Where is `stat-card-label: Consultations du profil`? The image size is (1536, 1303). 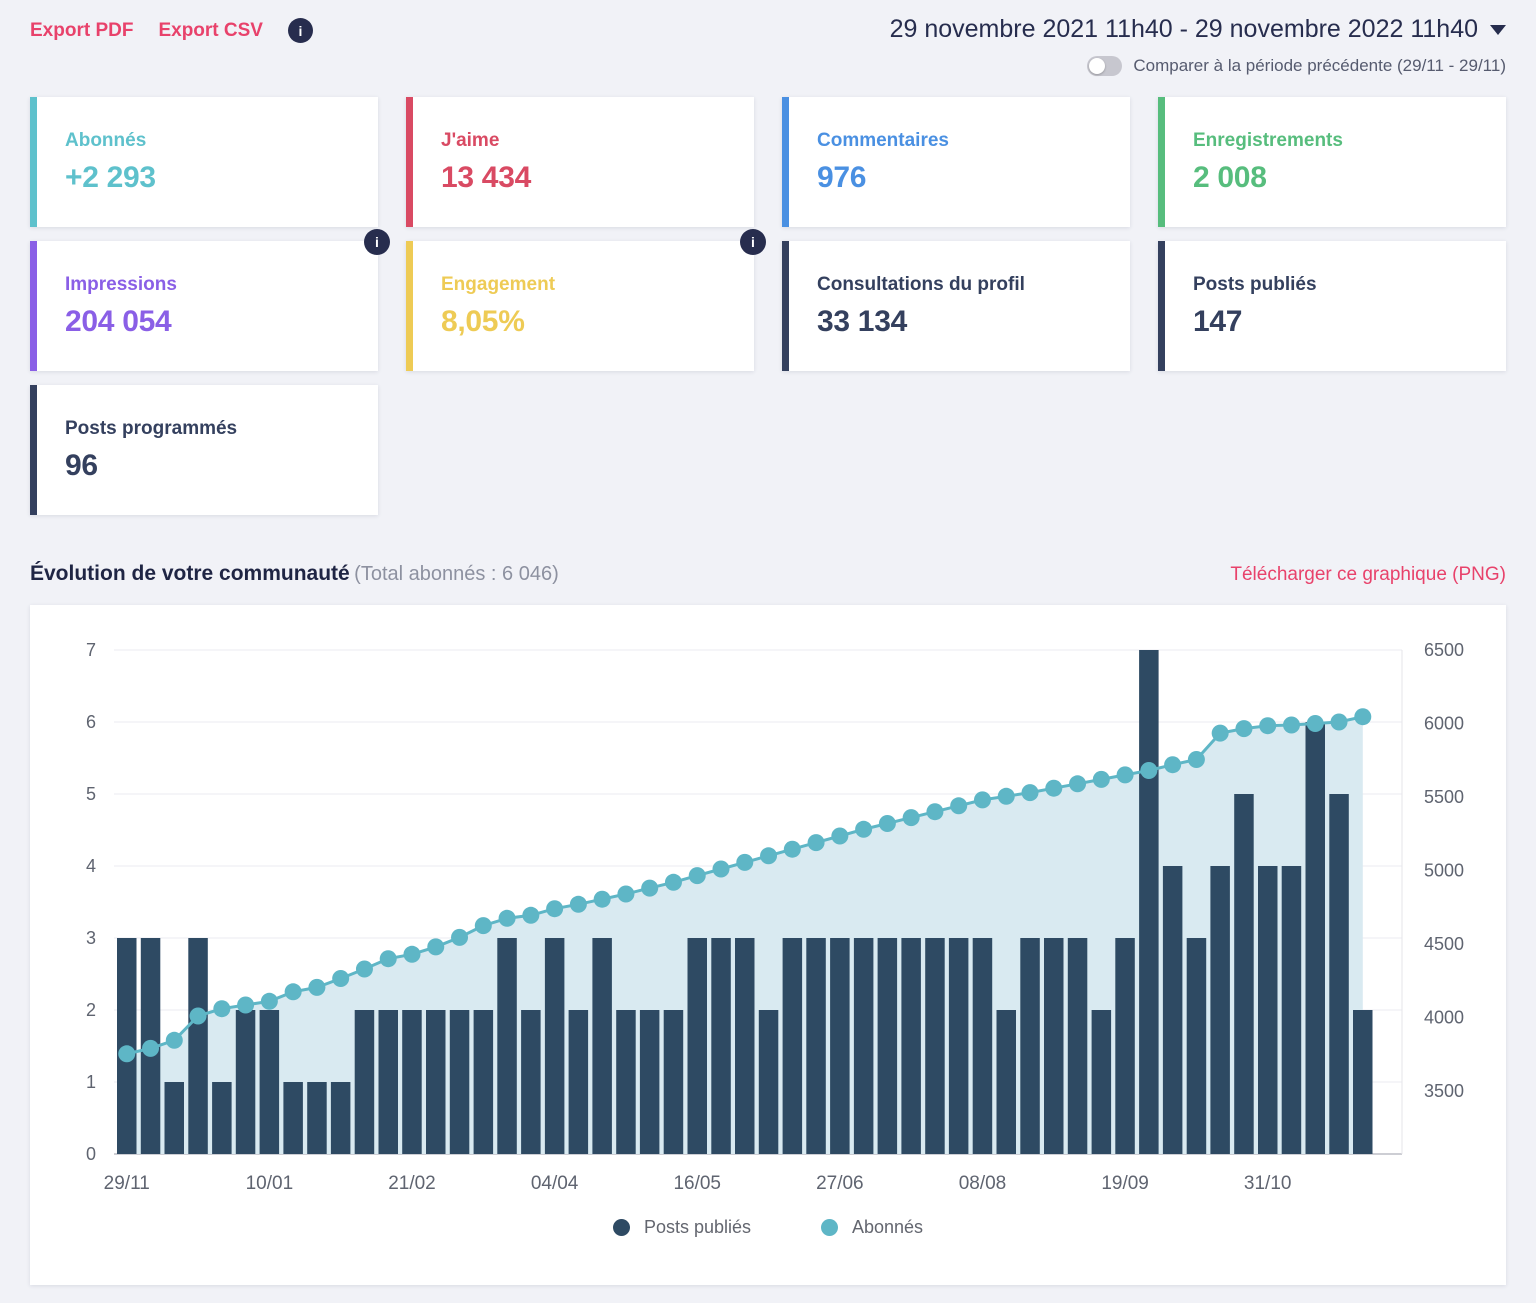
stat-card-label: Consultations du profil is located at coordinates (921, 284).